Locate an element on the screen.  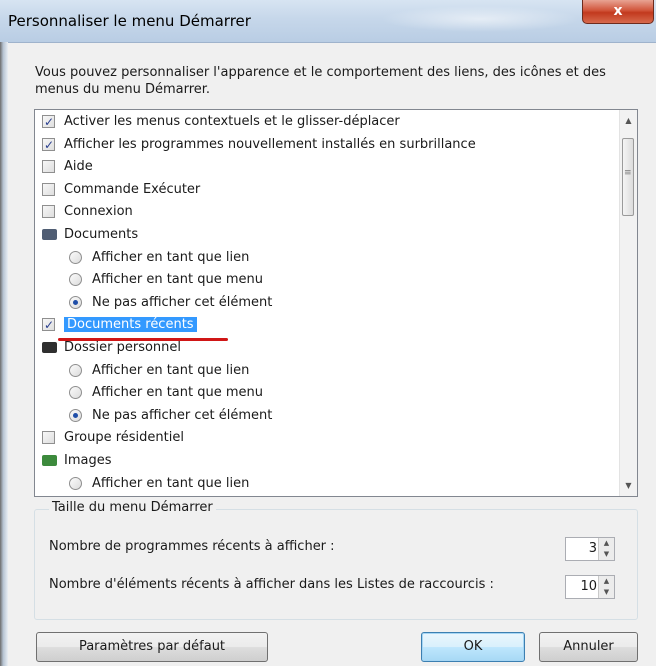
ok-button: OK is located at coordinates (473, 647).